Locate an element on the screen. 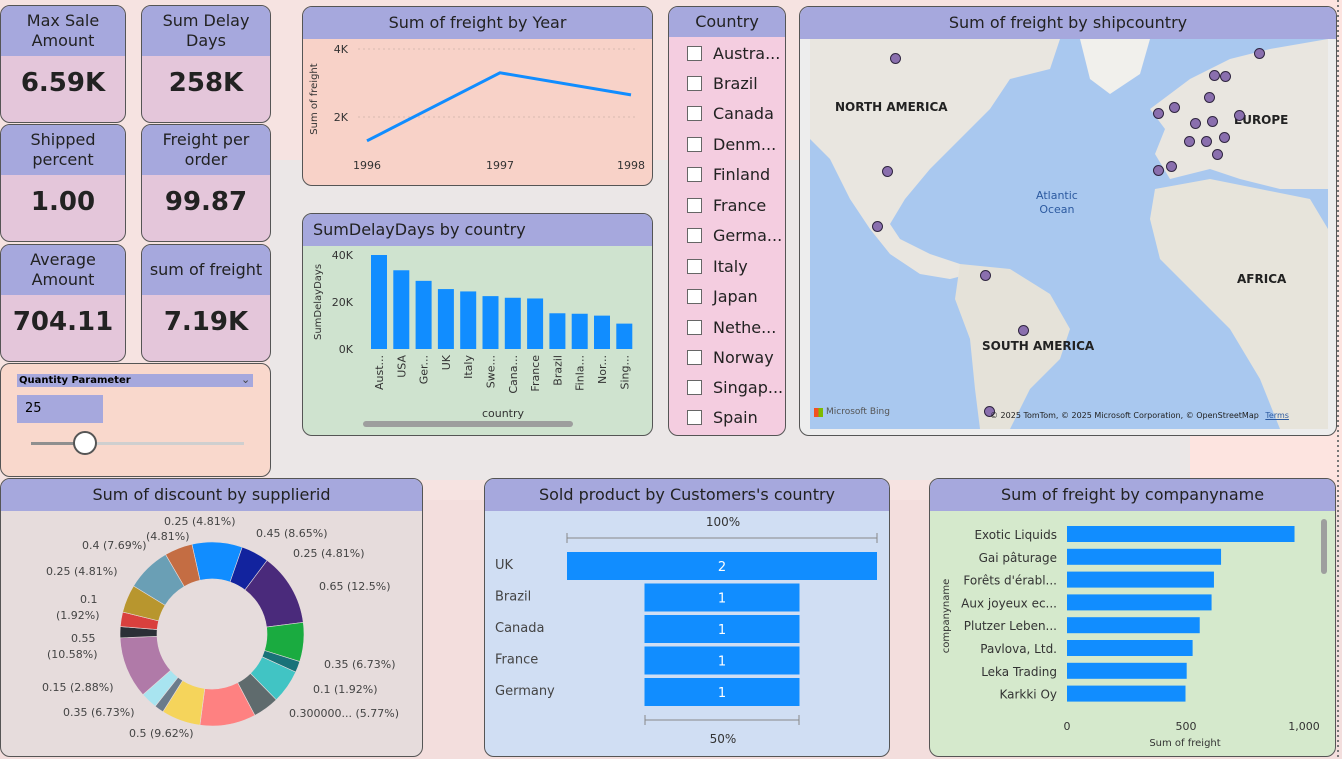 Image resolution: width=1342 pixels, height=759 pixels. kpi-sum-delay-days: Sum Delay Days 258K is located at coordinates (206, 64).